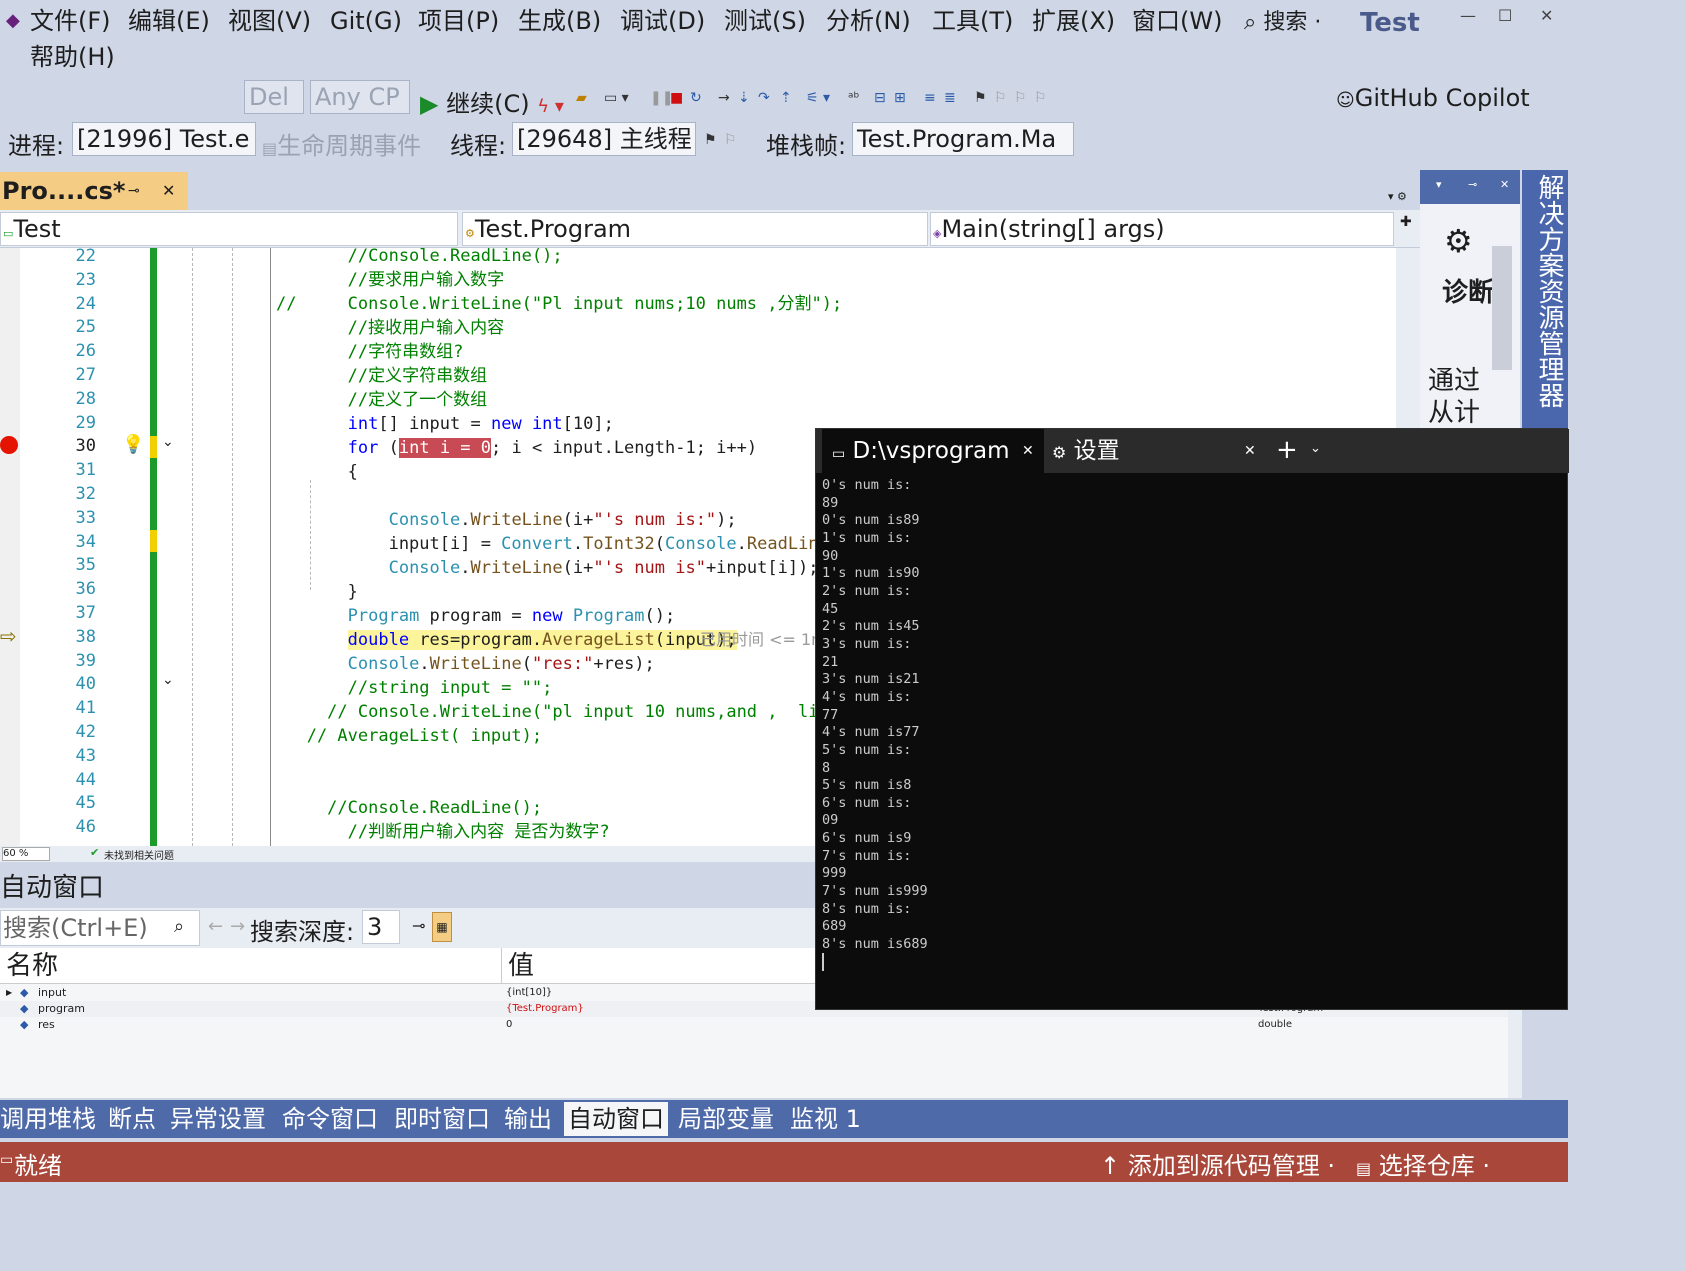  What do you see at coordinates (1040, 98) in the screenshot?
I see `bookmark-clear-icon: ⚐` at bounding box center [1040, 98].